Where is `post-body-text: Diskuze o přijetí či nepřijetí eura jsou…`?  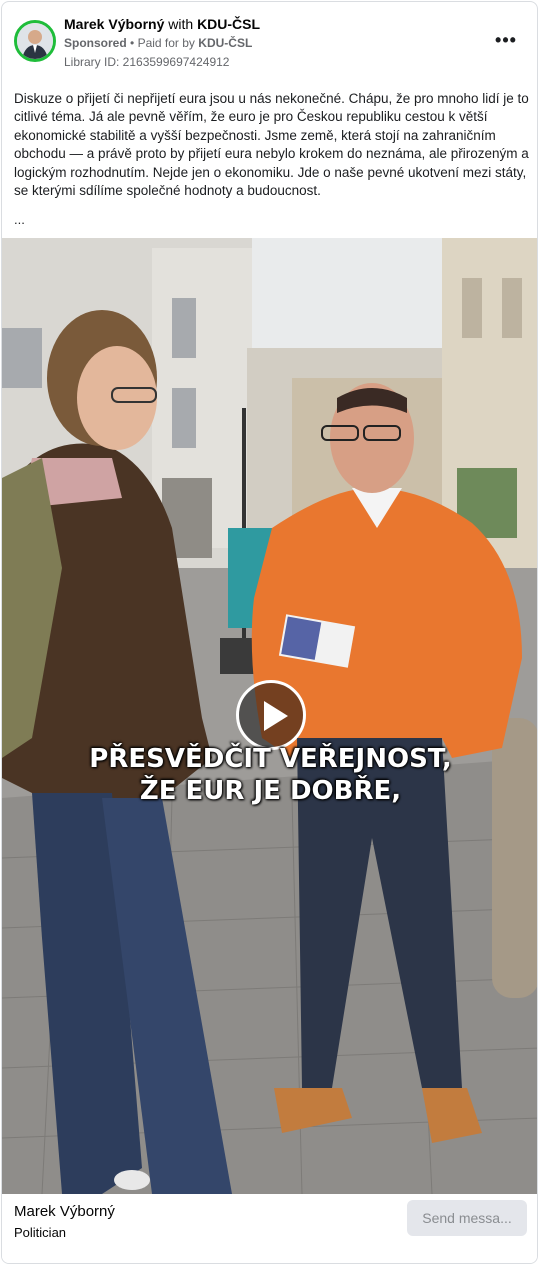
post-body-text: Diskuze o přijetí či nepřijetí eura jsou… is located at coordinates (271, 145).